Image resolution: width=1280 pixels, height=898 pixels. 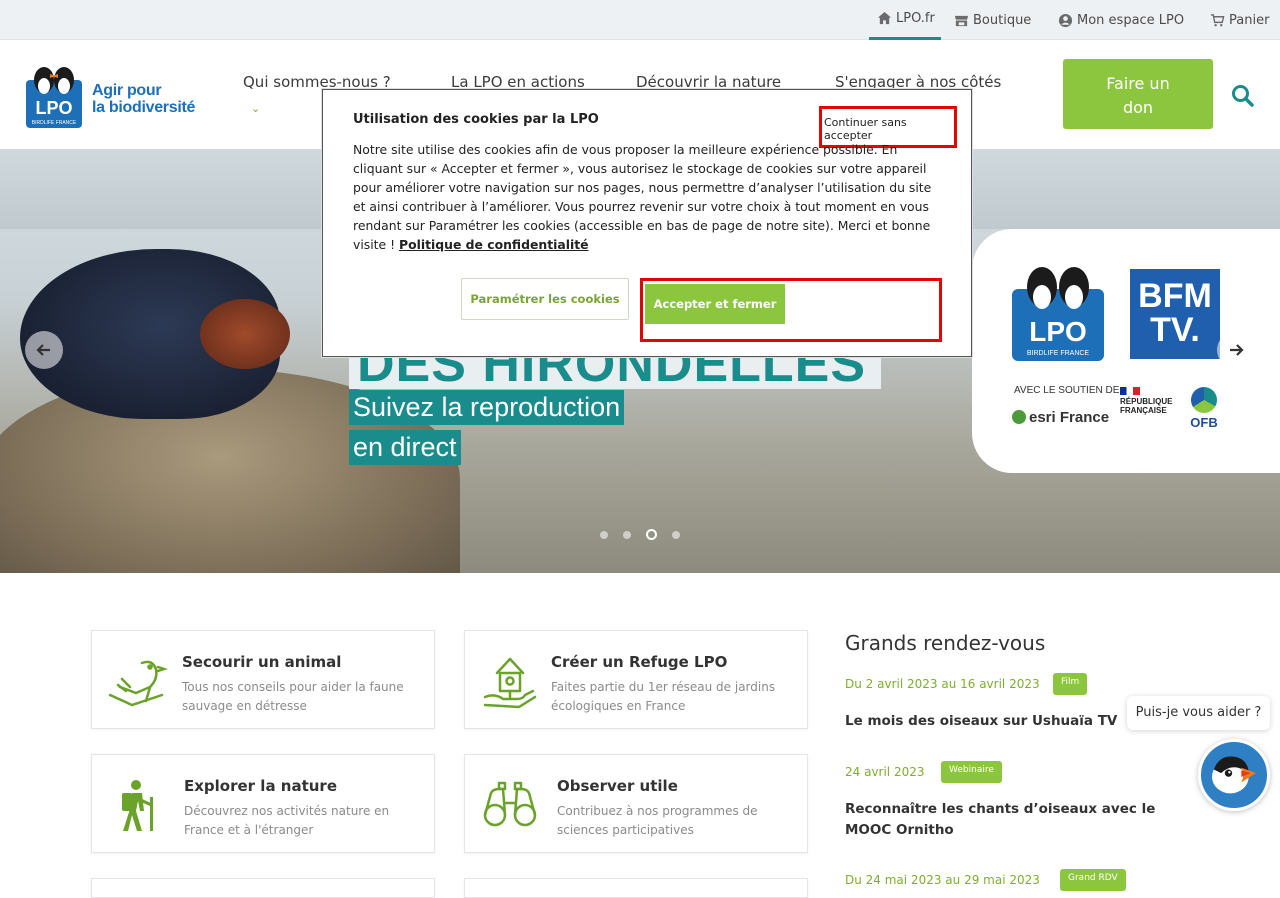 I want to click on logo-tagline: Agir pour la biodiversité, so click(x=143, y=99).